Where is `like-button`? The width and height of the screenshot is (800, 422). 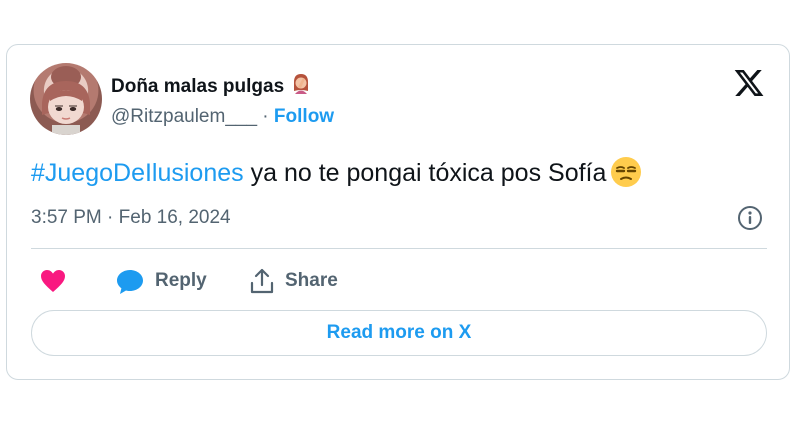
like-button is located at coordinates (53, 281).